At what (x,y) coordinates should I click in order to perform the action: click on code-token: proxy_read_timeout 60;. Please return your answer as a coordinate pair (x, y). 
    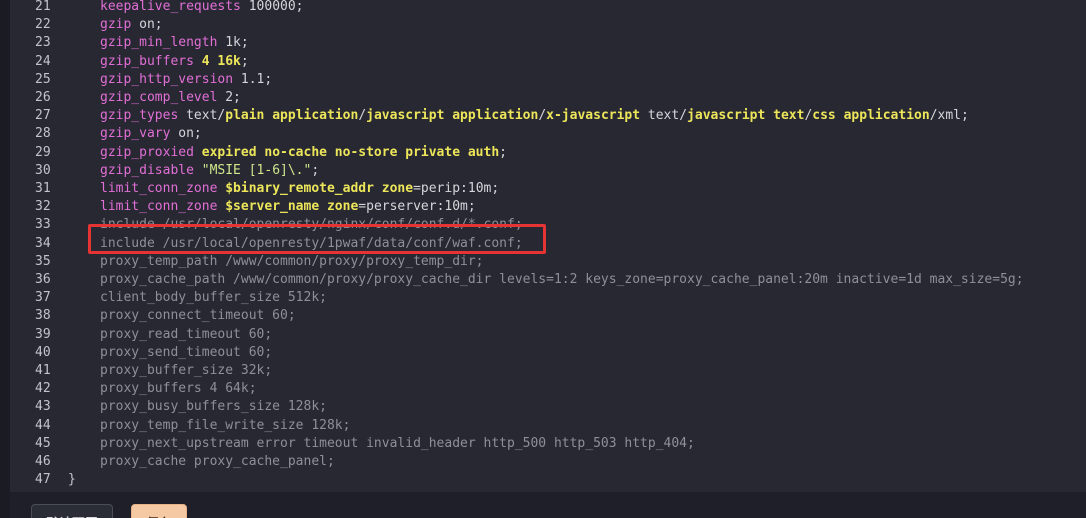
    Looking at the image, I should click on (186, 334).